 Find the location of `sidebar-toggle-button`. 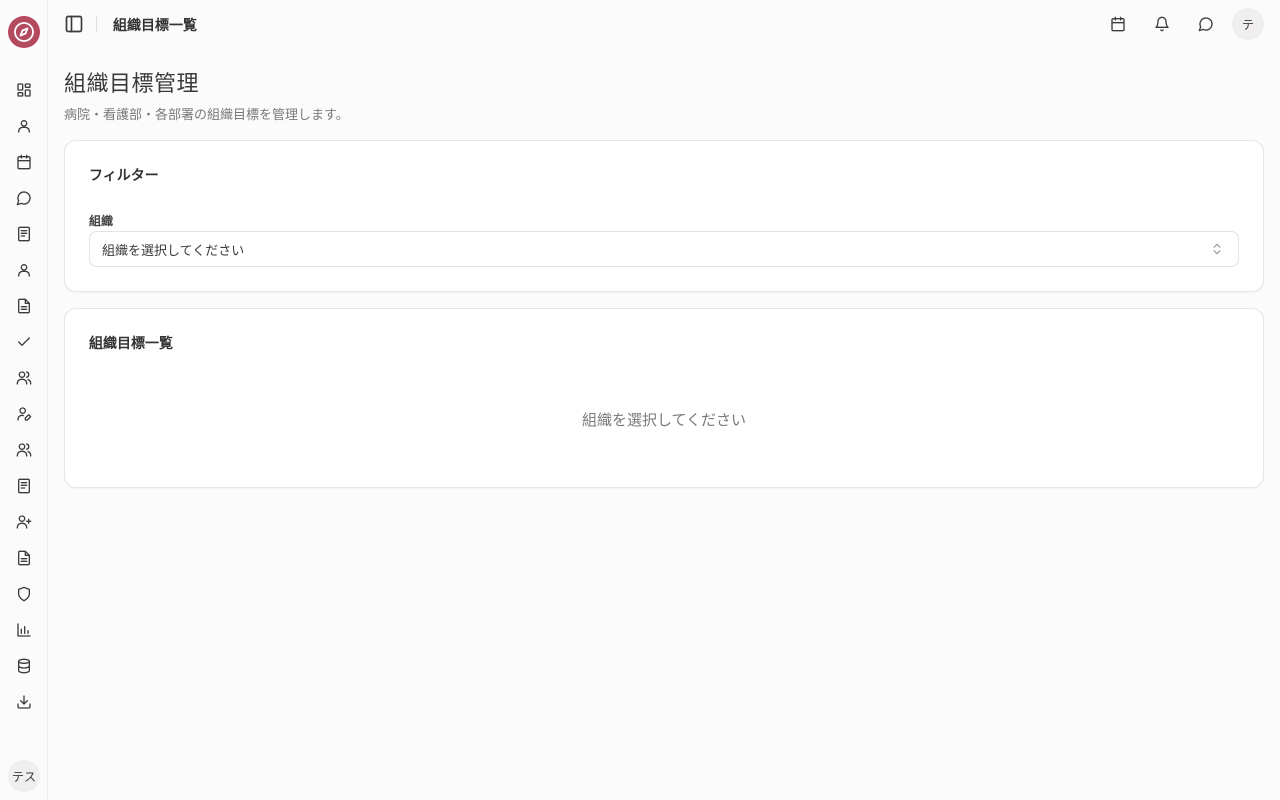

sidebar-toggle-button is located at coordinates (74, 24).